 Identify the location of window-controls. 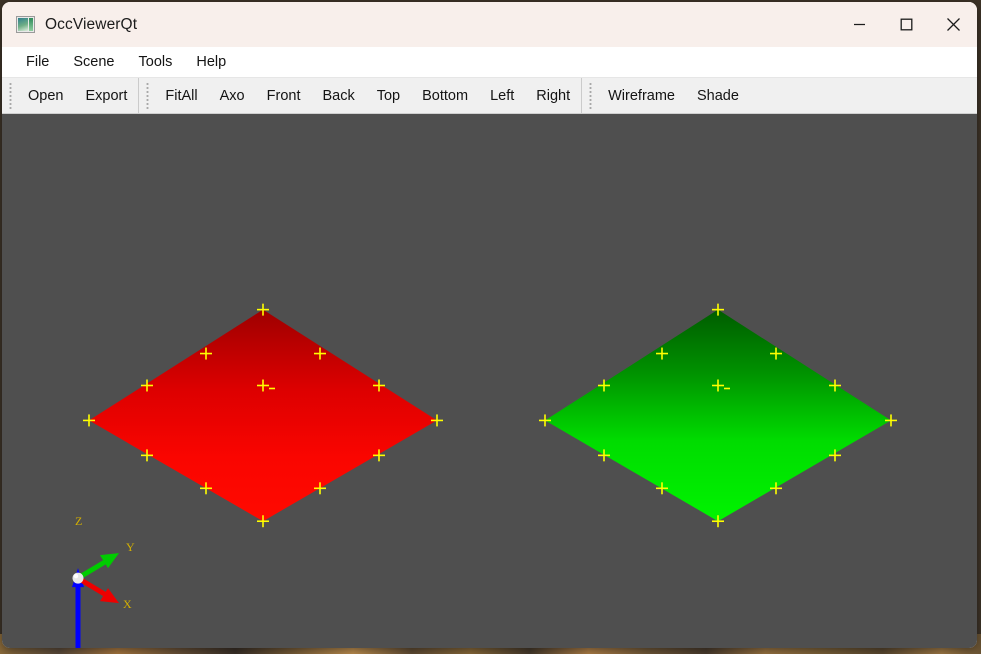
(906, 24).